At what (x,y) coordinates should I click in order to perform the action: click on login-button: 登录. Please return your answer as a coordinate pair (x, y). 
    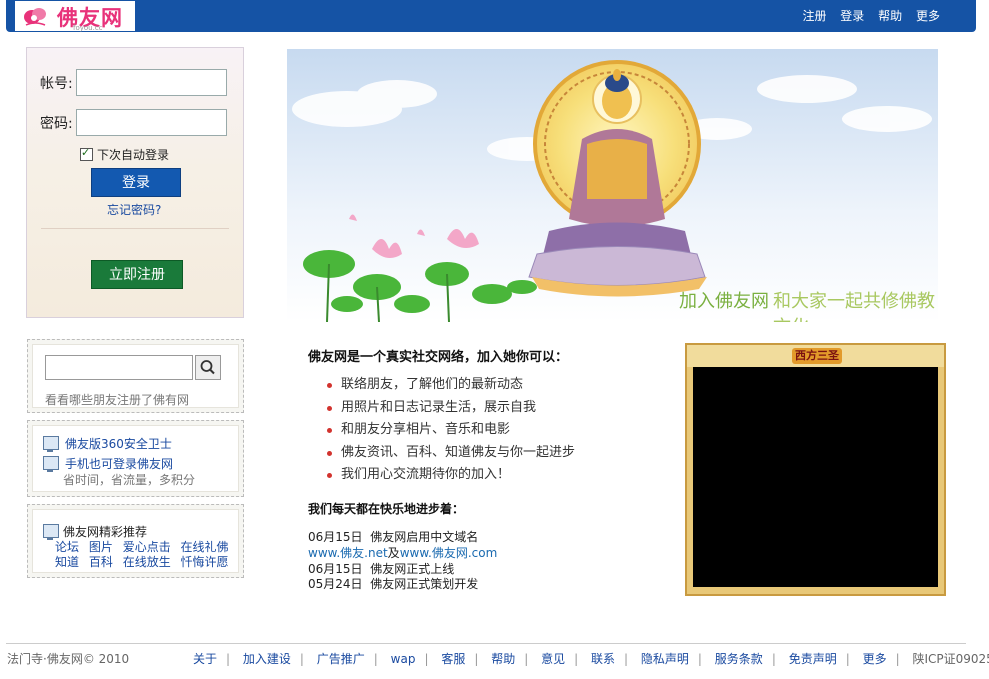
    Looking at the image, I should click on (136, 182).